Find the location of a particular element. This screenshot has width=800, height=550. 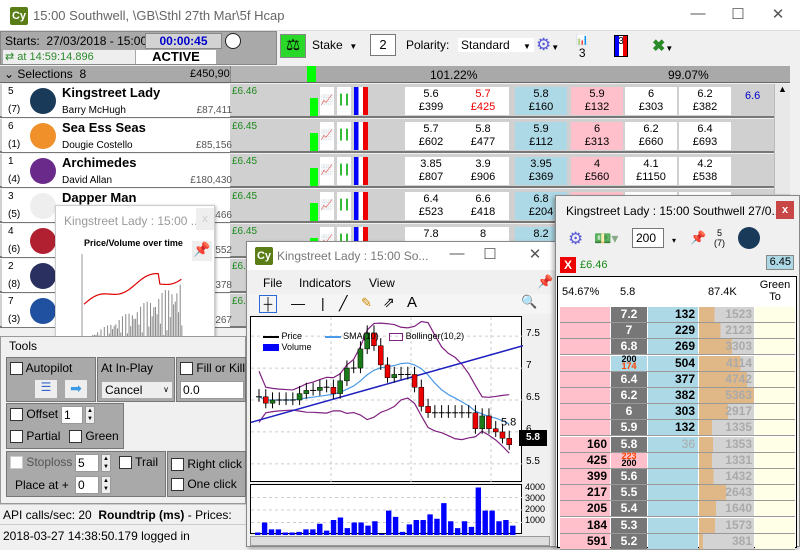

ladder-price-cell: 6 is located at coordinates (629, 412).